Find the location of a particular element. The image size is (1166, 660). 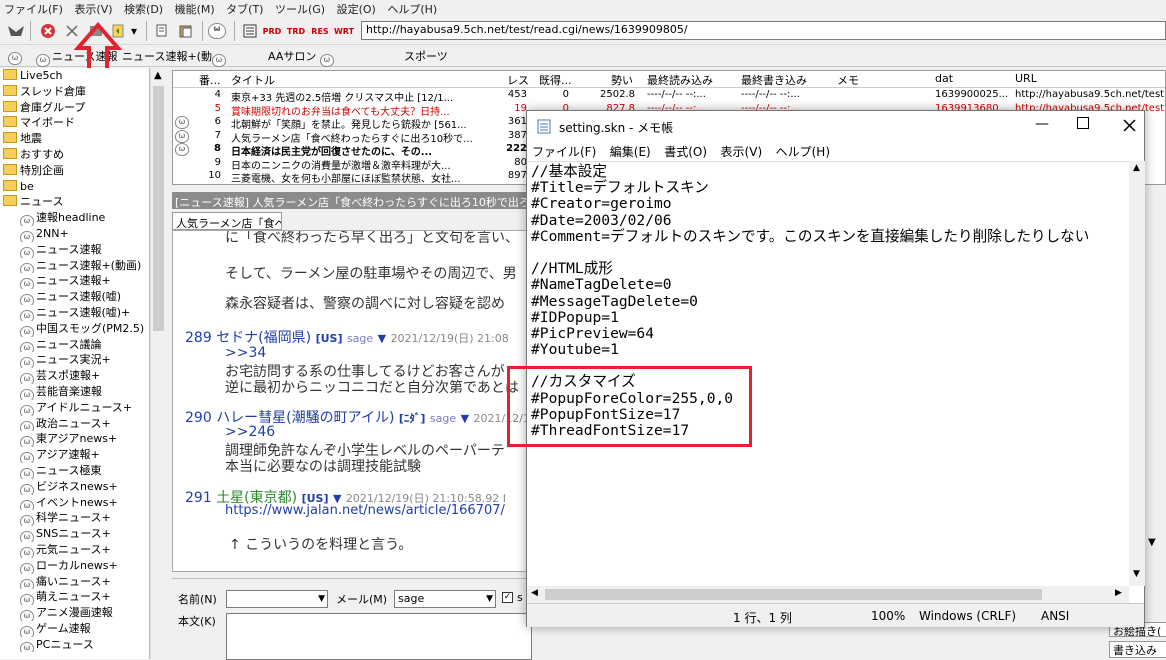

tab-aa-salon: AAサロン ω is located at coordinates (302, 57).